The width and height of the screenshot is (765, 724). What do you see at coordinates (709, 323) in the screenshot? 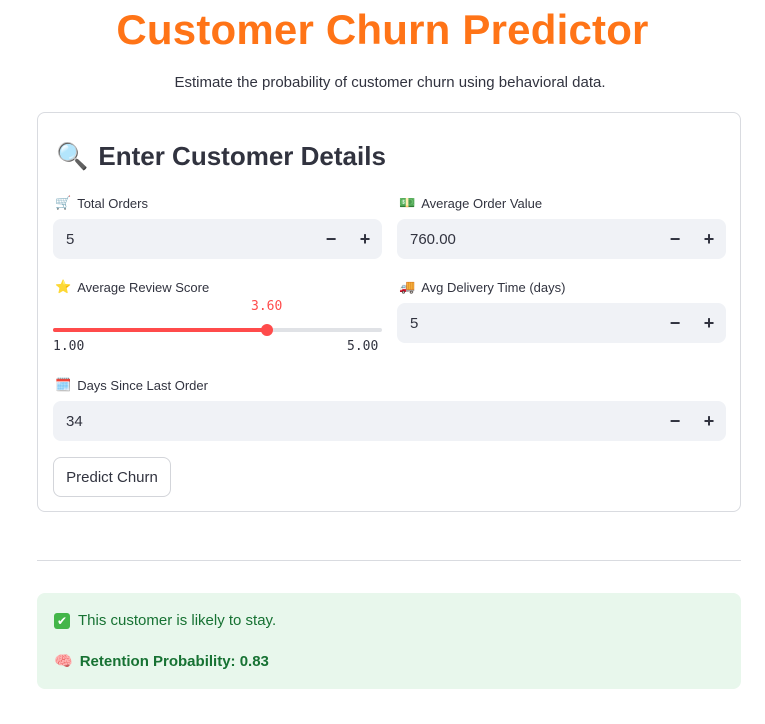
I see `avg-delivery-time-increment-button: +` at bounding box center [709, 323].